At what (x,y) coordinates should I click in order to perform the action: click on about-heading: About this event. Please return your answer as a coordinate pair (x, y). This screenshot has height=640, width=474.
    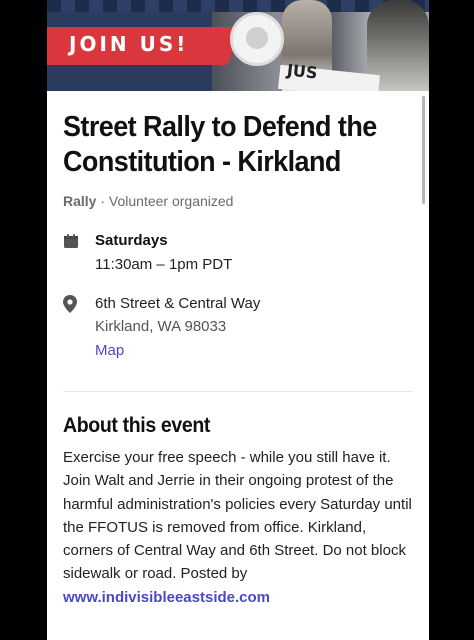
    Looking at the image, I should click on (137, 425).